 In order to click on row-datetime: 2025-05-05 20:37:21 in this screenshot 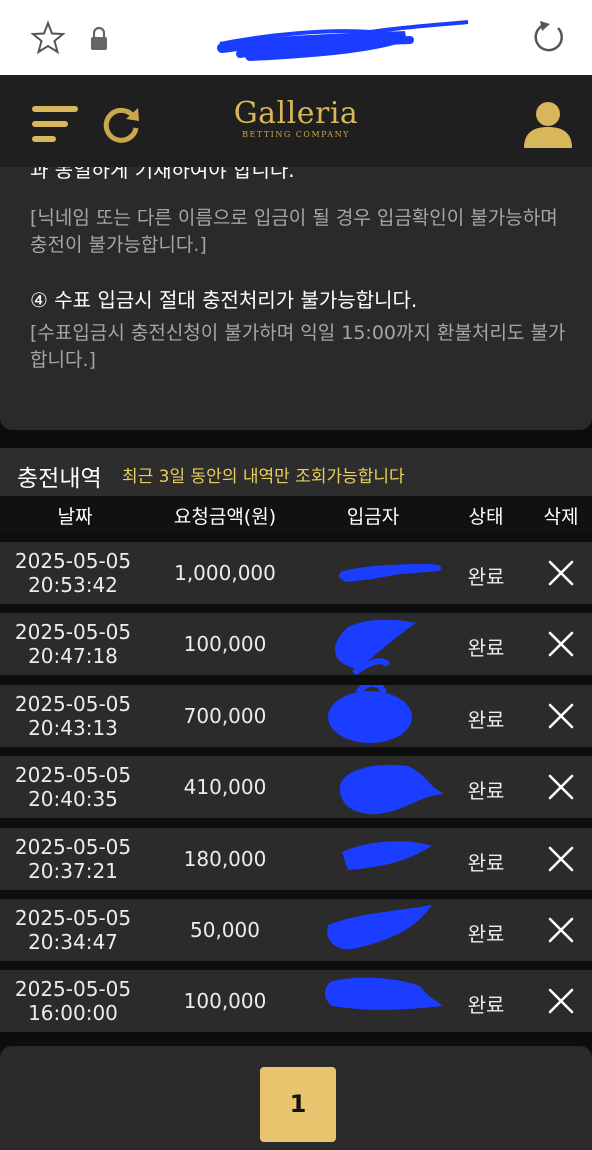, I will do `click(73, 859)`.